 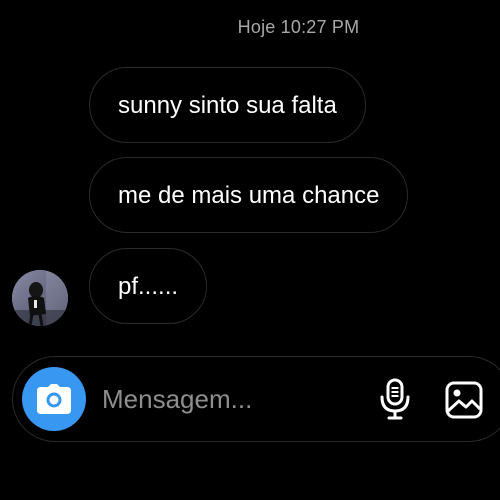 I want to click on camera-icon, so click(x=54, y=399).